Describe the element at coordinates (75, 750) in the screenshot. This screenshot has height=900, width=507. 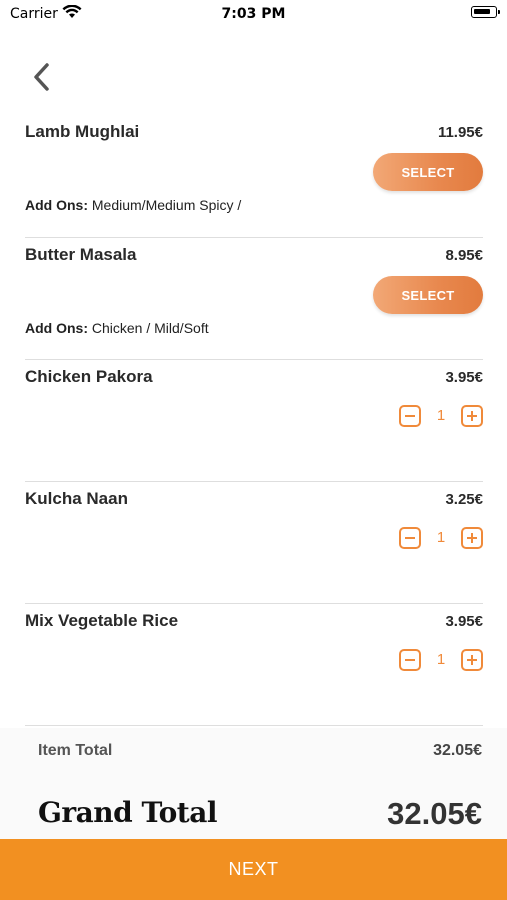
I see `item-total-label: Item Total` at that location.